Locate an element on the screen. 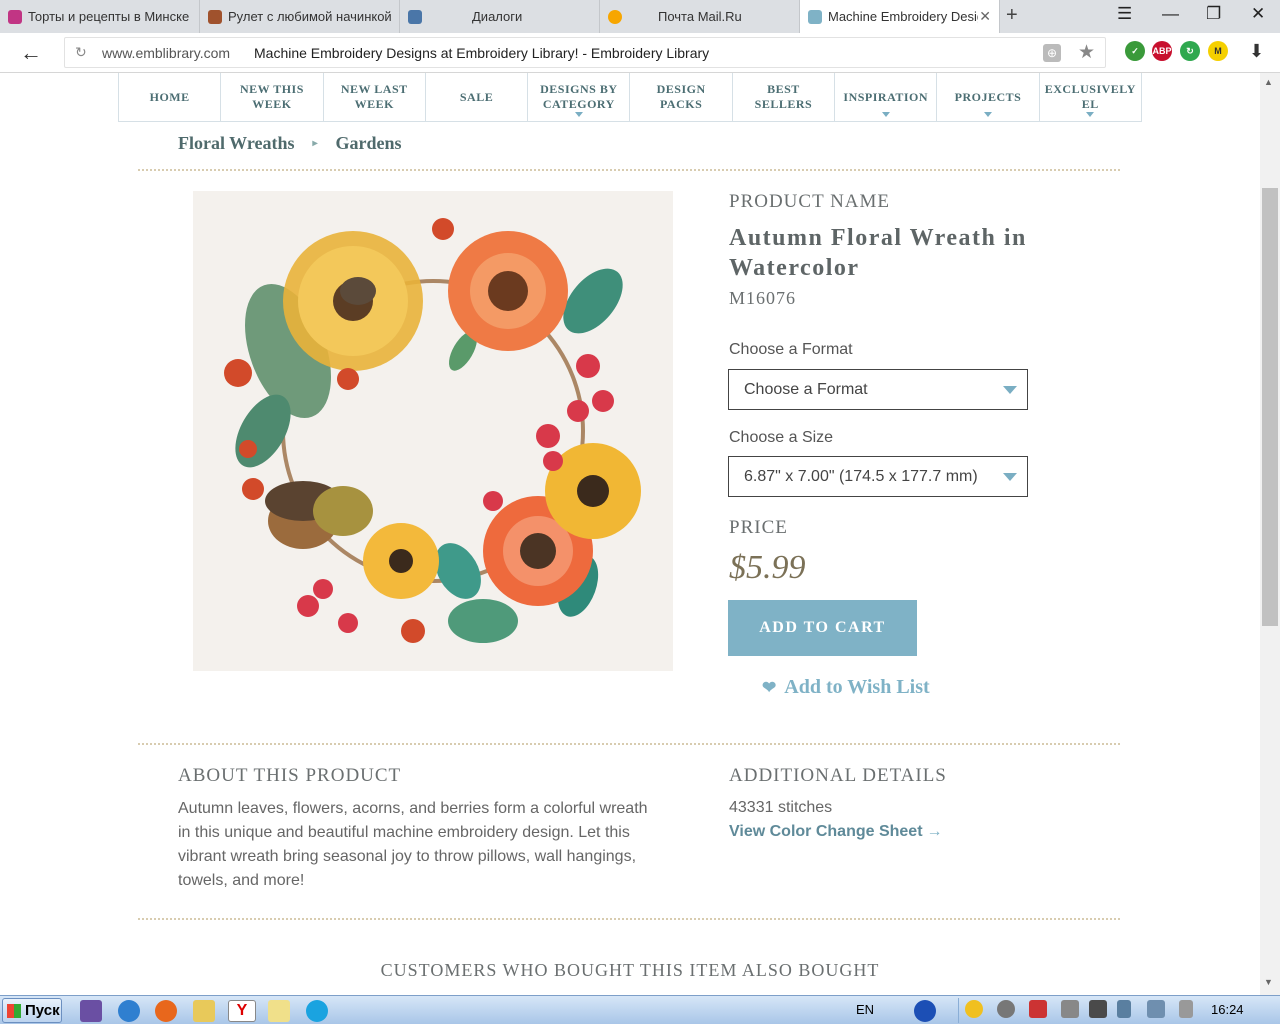 The width and height of the screenshot is (1280, 1024). nav-label: PROJECTS is located at coordinates (988, 96).